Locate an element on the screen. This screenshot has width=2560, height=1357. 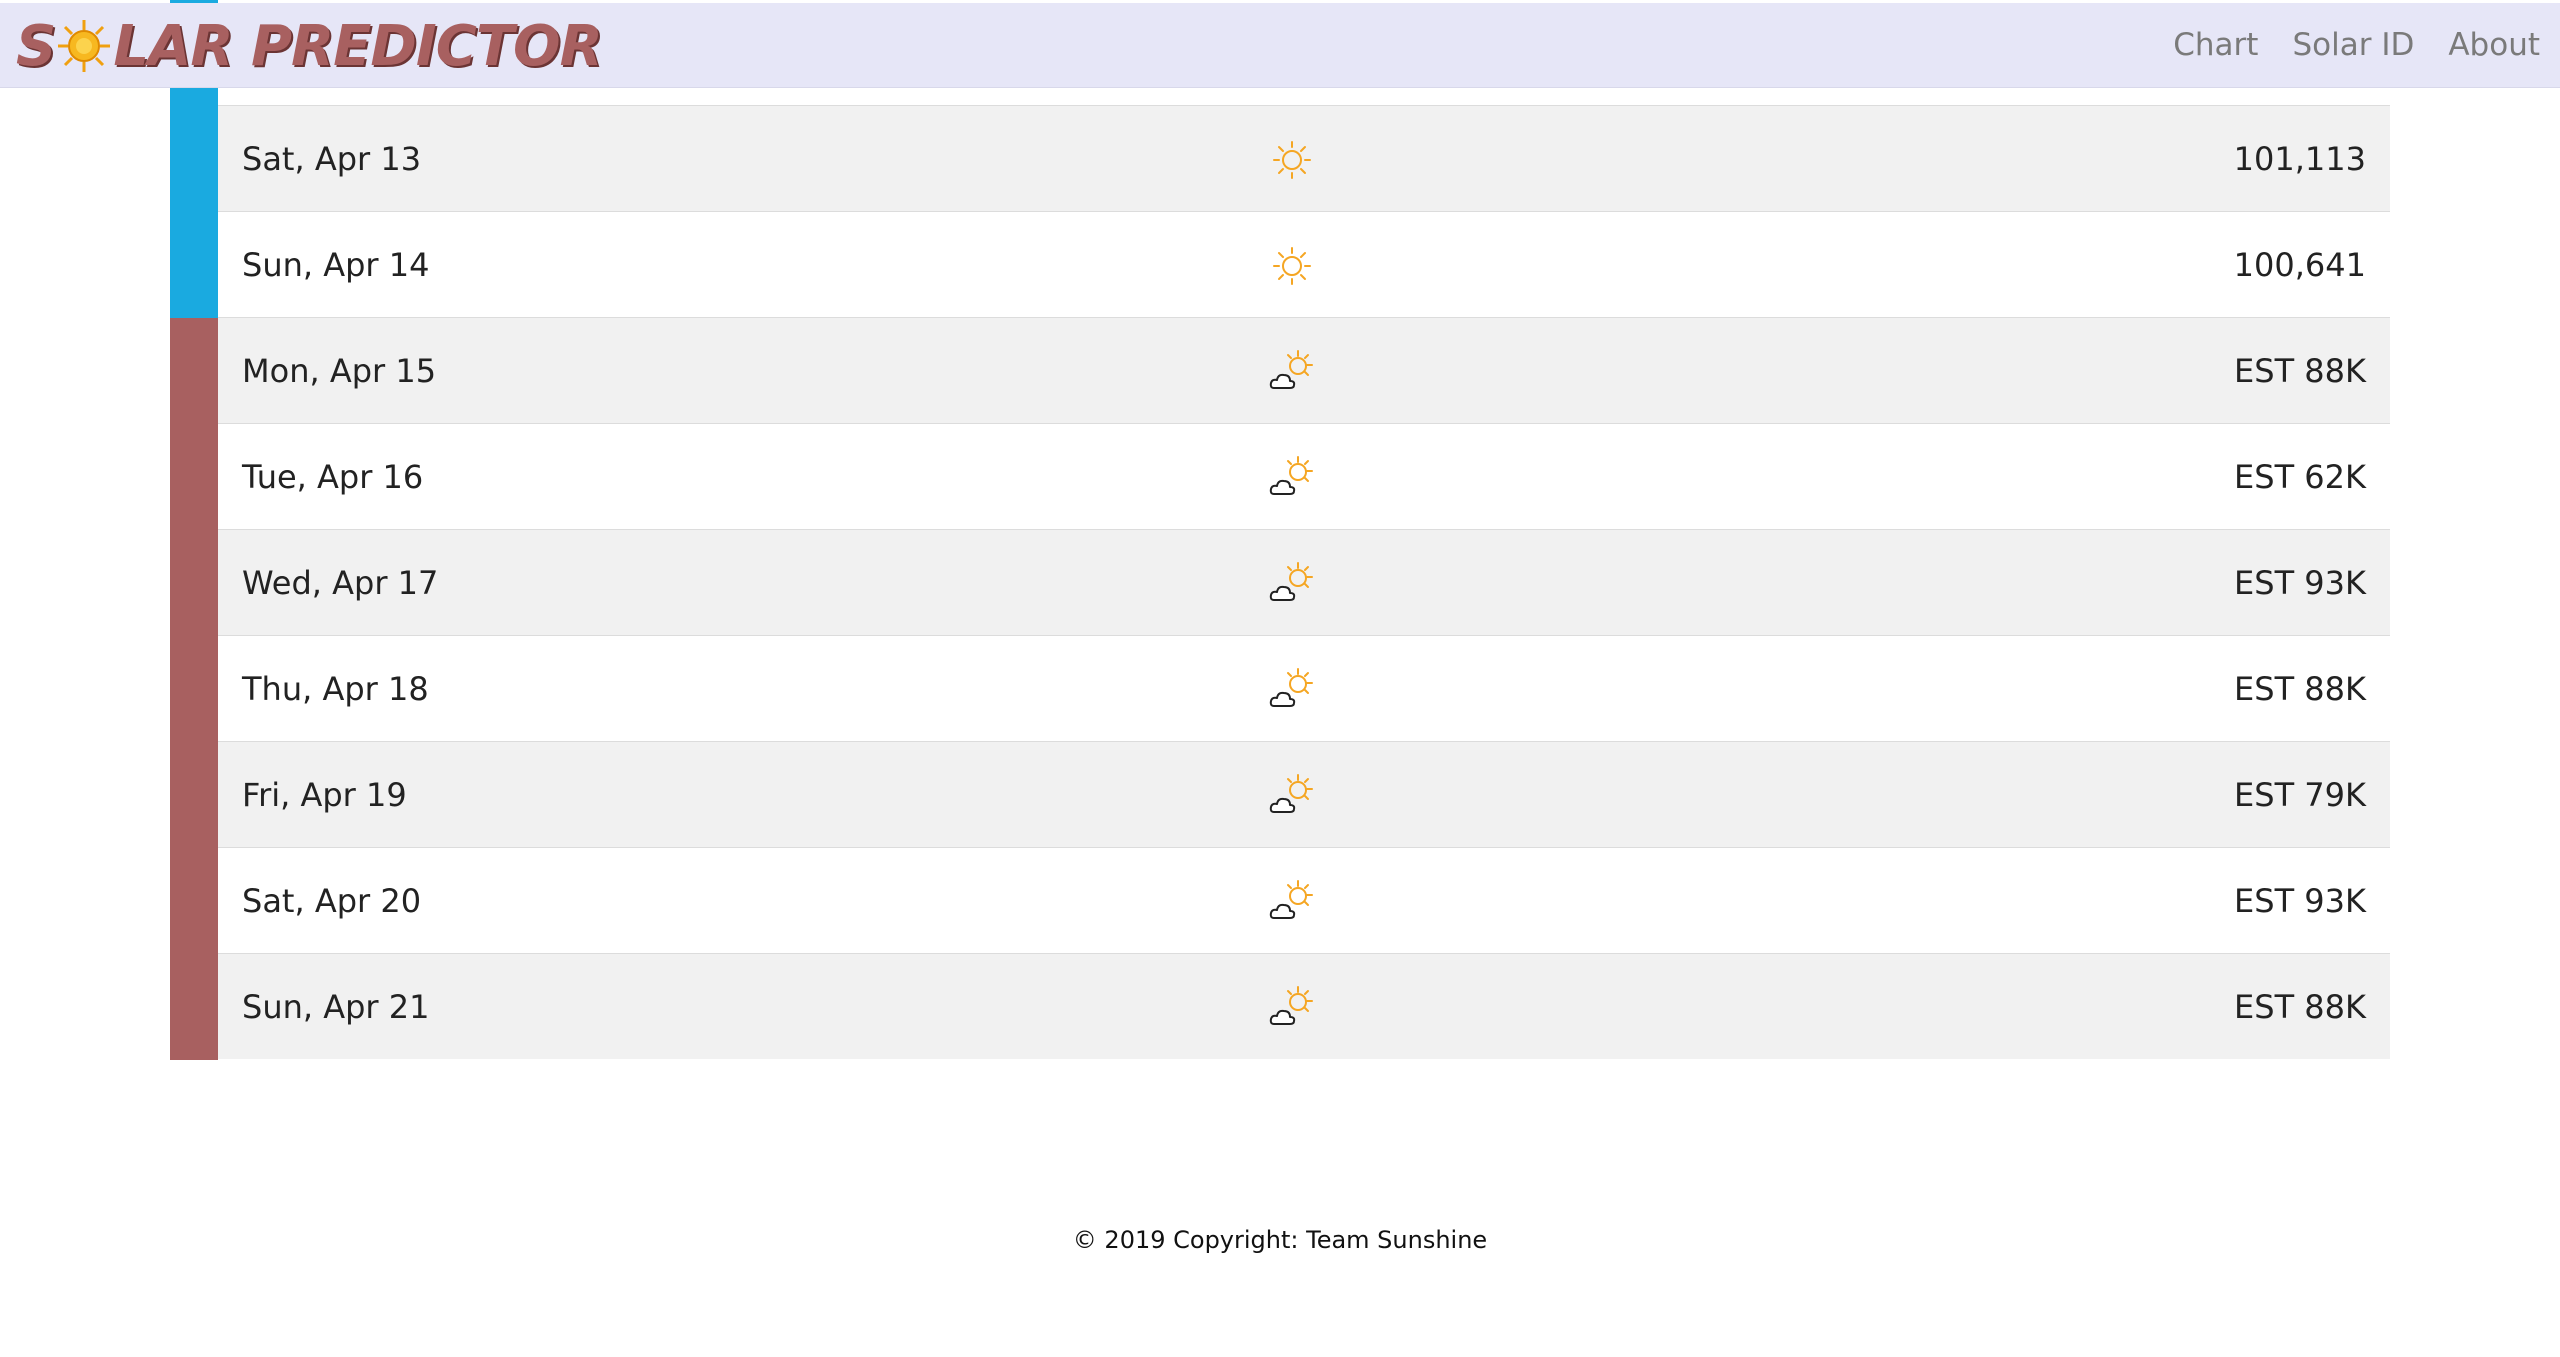
row-date: Thu, Apr 18 is located at coordinates (335, 688).